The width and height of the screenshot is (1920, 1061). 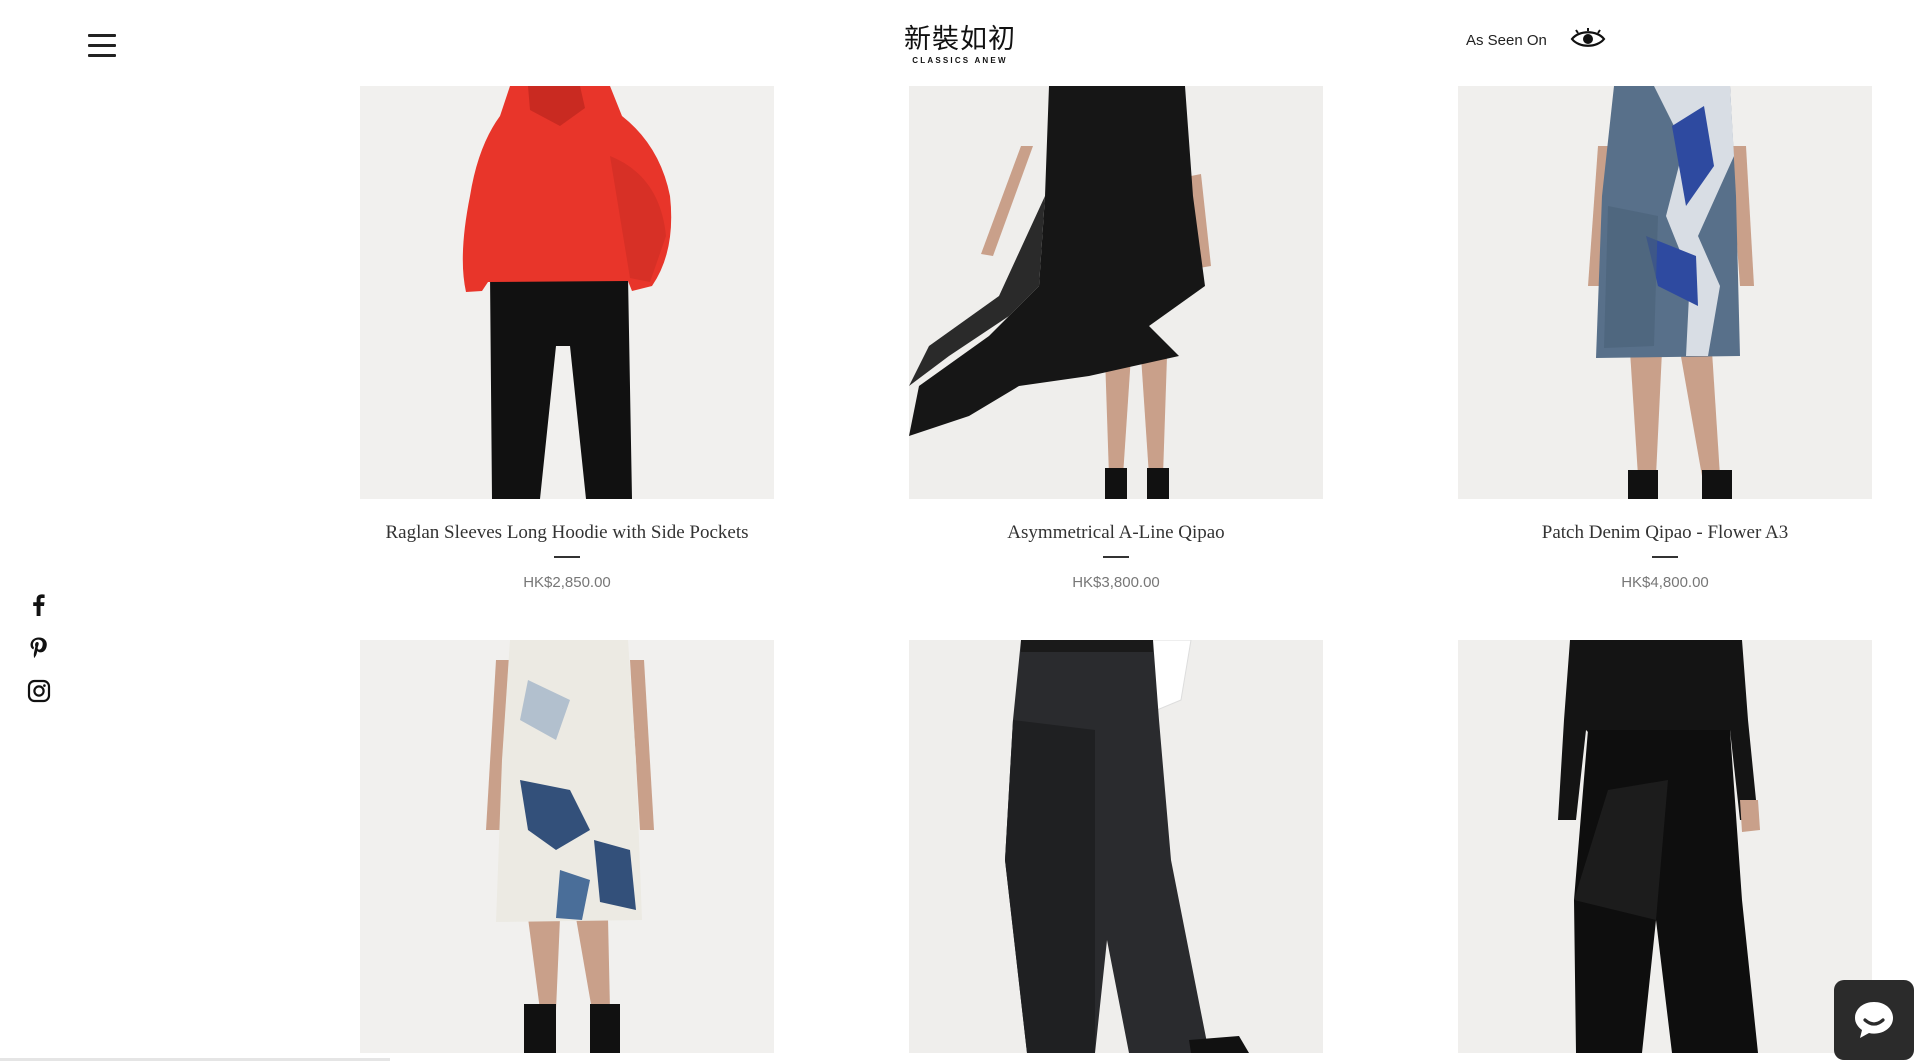 I want to click on eye-icon, so click(x=1588, y=39).